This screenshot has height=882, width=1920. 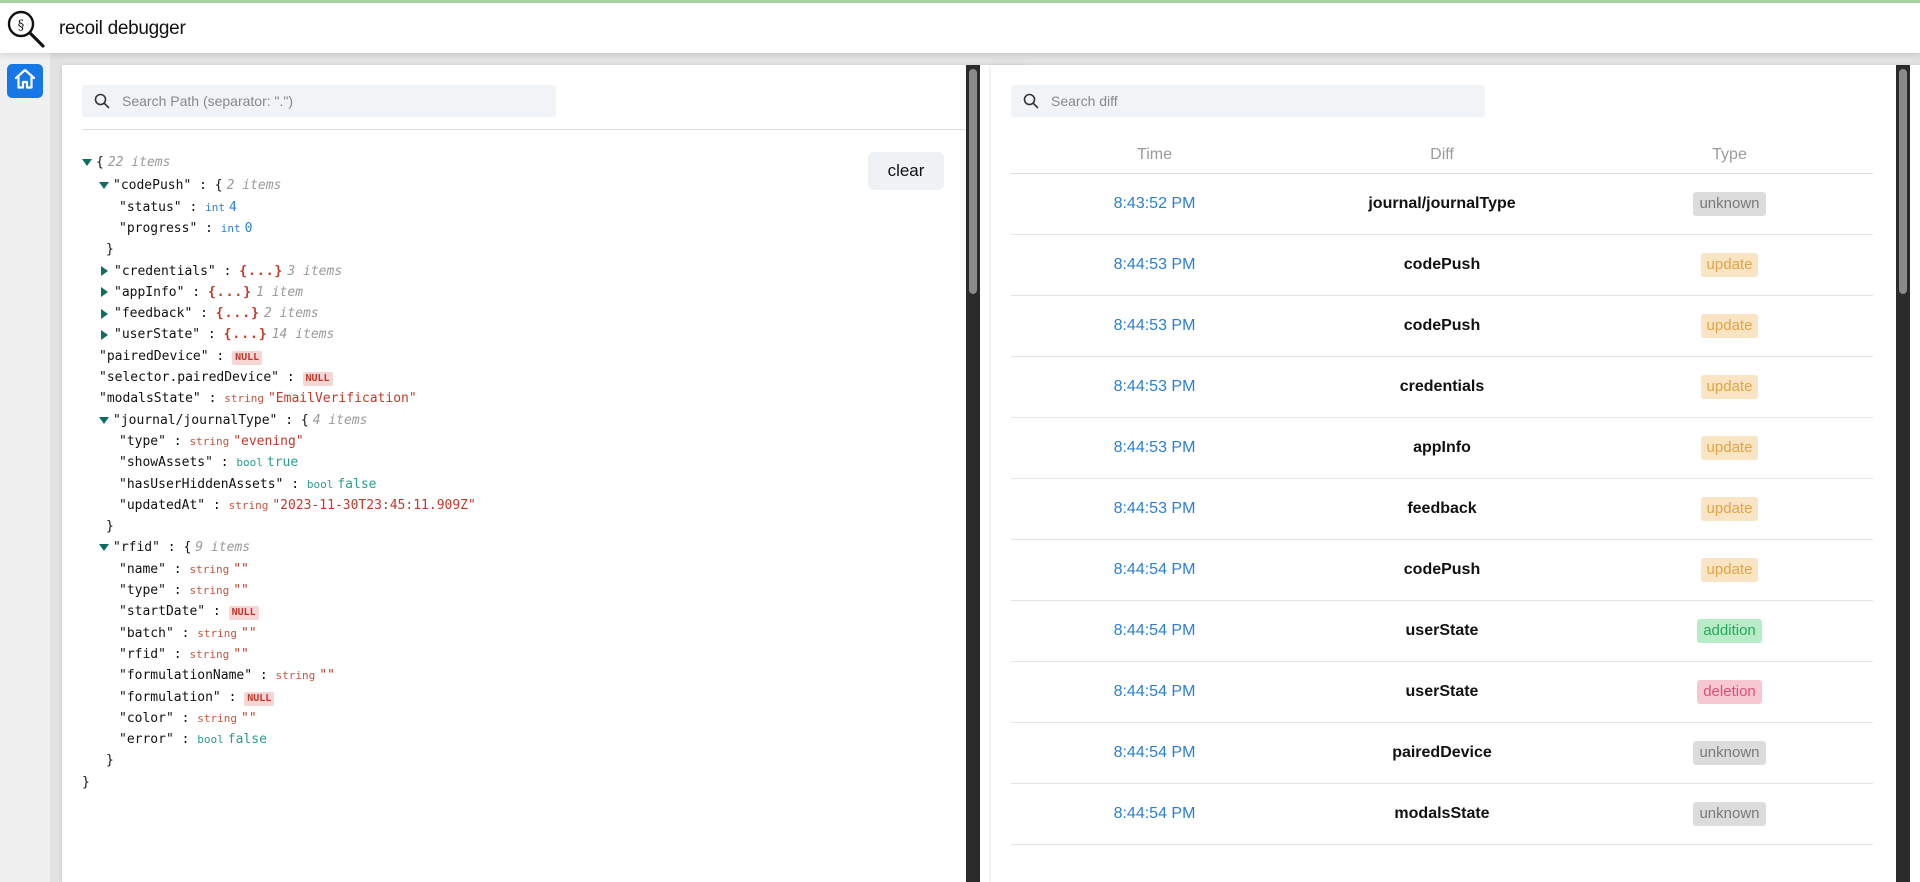 I want to click on tree-value: 0, so click(x=248, y=228).